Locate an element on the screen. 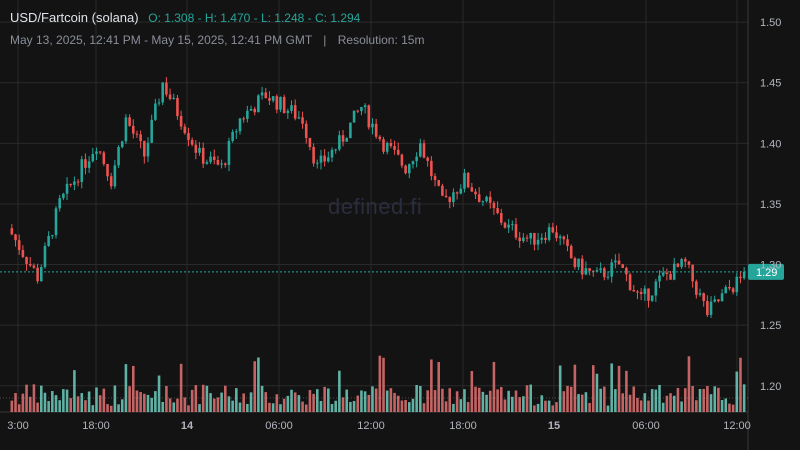 The image size is (800, 450). resolution-label: Resolution: 15m is located at coordinates (381, 40).